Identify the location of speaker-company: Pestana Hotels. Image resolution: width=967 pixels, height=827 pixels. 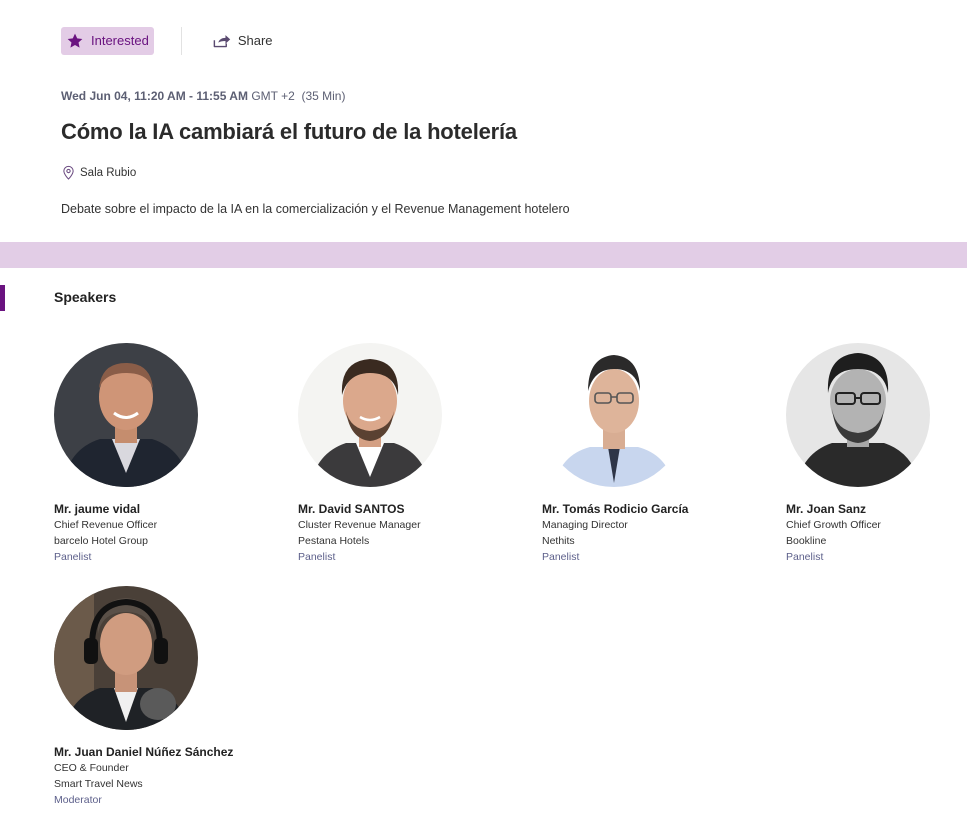
(334, 541).